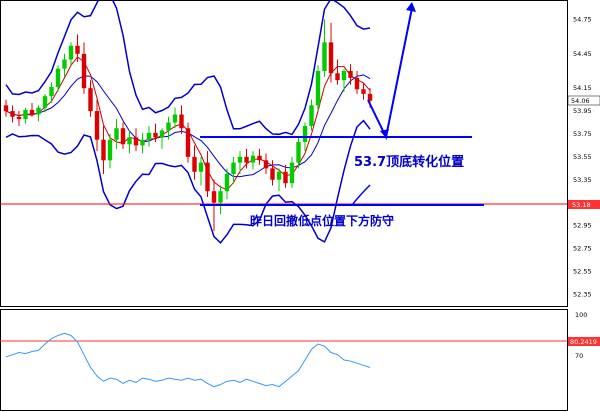 The width and height of the screenshot is (600, 412). I want to click on price-tick-label: 52.55, so click(582, 271).